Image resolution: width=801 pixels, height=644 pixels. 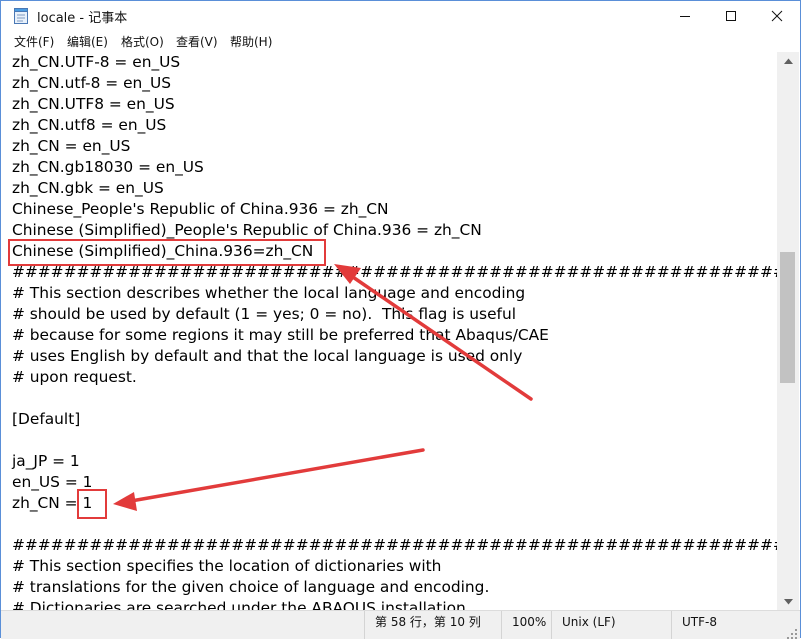 I want to click on menu-help: 帮助(H), so click(x=251, y=41).